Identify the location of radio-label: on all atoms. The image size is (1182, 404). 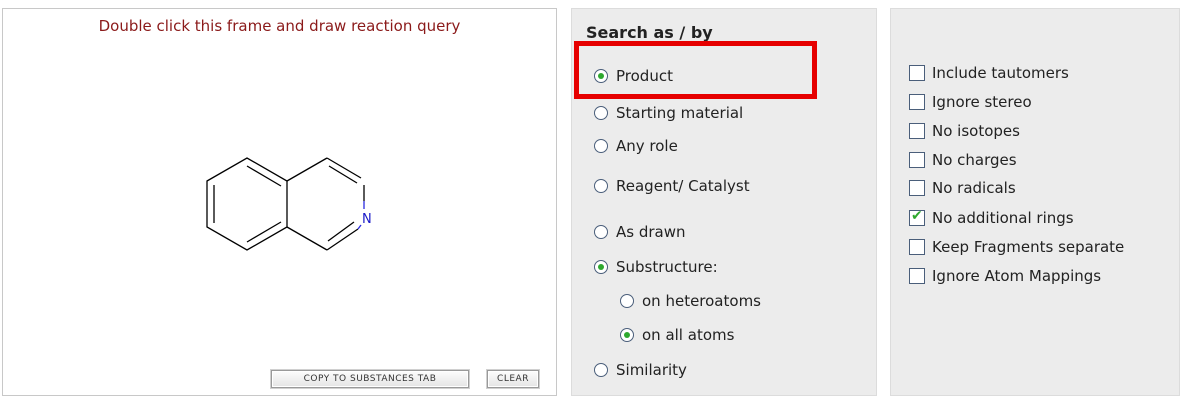
(688, 335).